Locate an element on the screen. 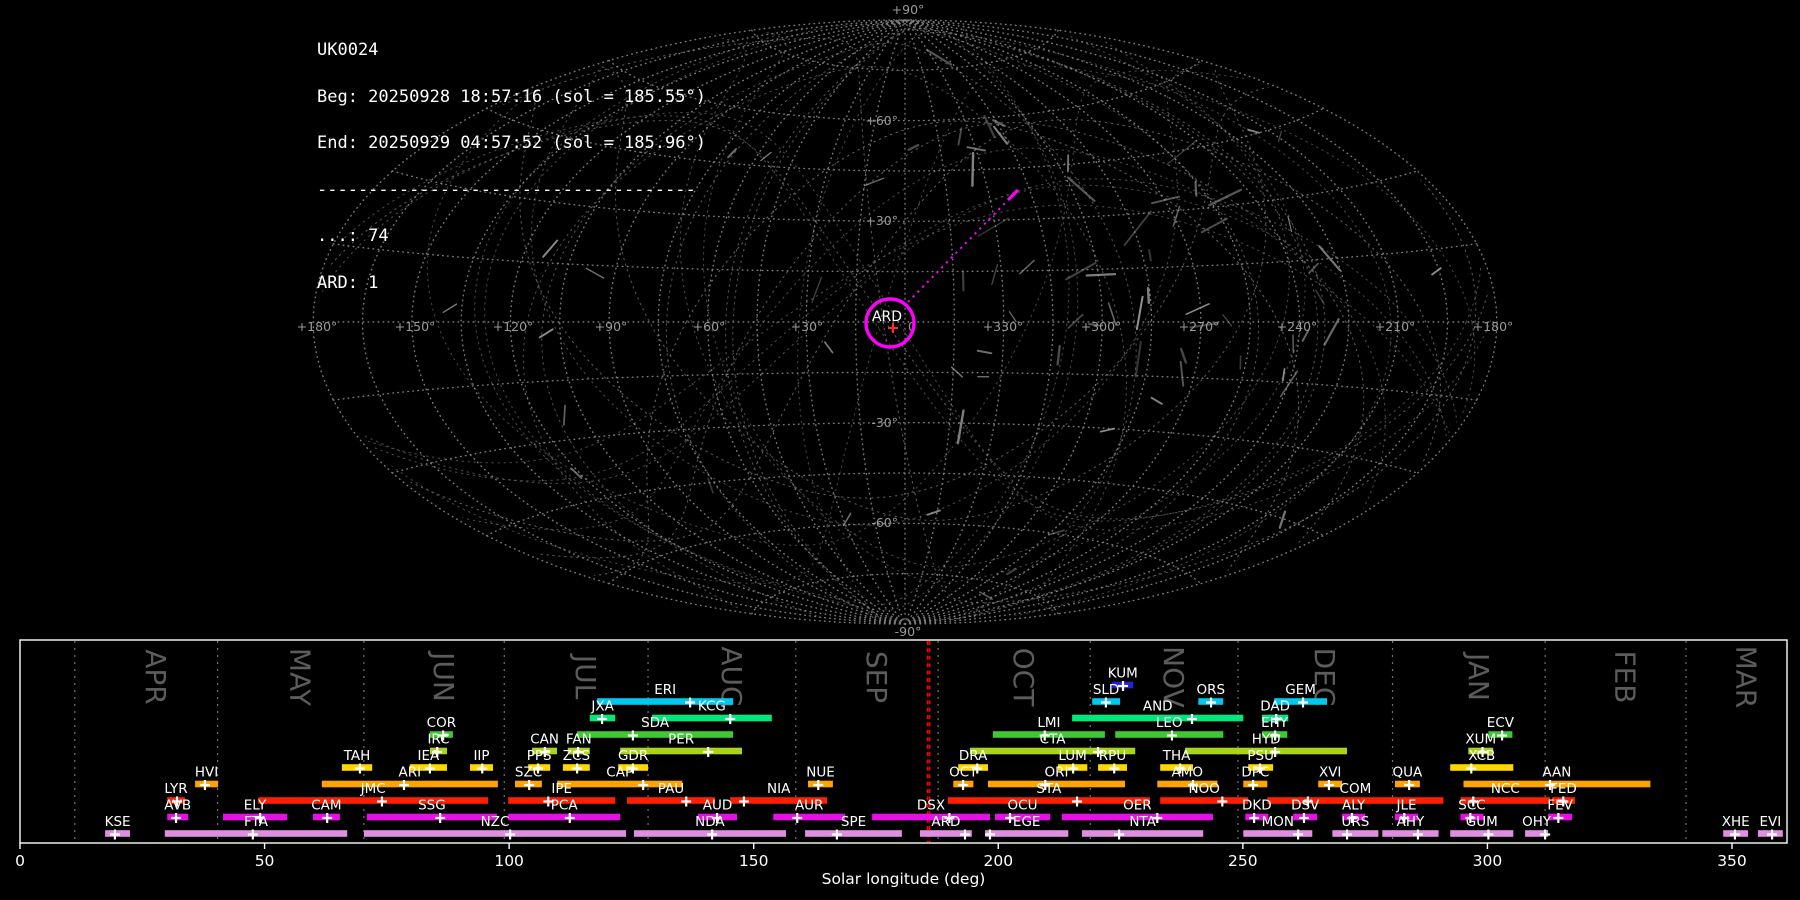 Image resolution: width=1800 pixels, height=900 pixels. shower-label-ORI: ORI is located at coordinates (1057, 773).